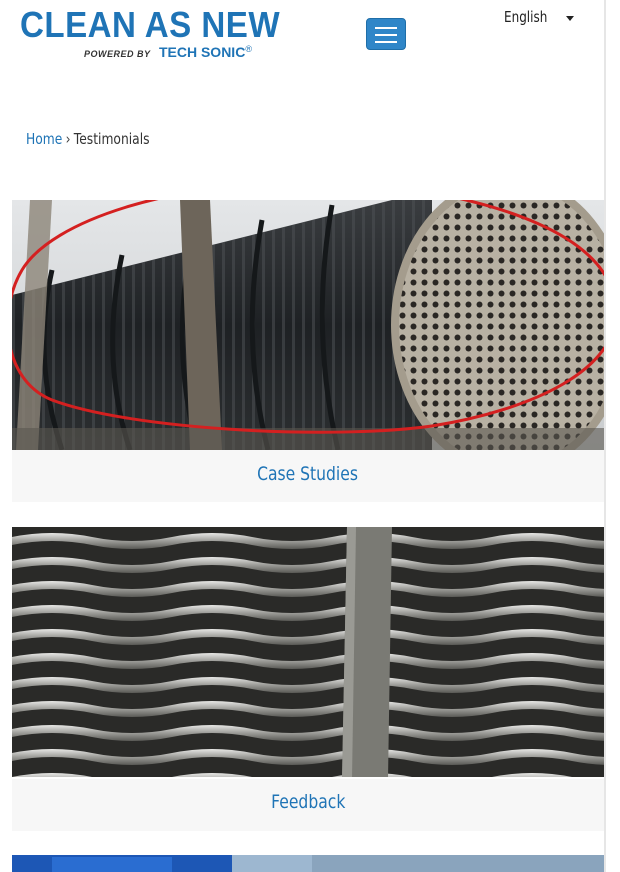 The height and width of the screenshot is (872, 620). Describe the element at coordinates (202, 52) in the screenshot. I see `logo-brand: TECH SONIC` at that location.